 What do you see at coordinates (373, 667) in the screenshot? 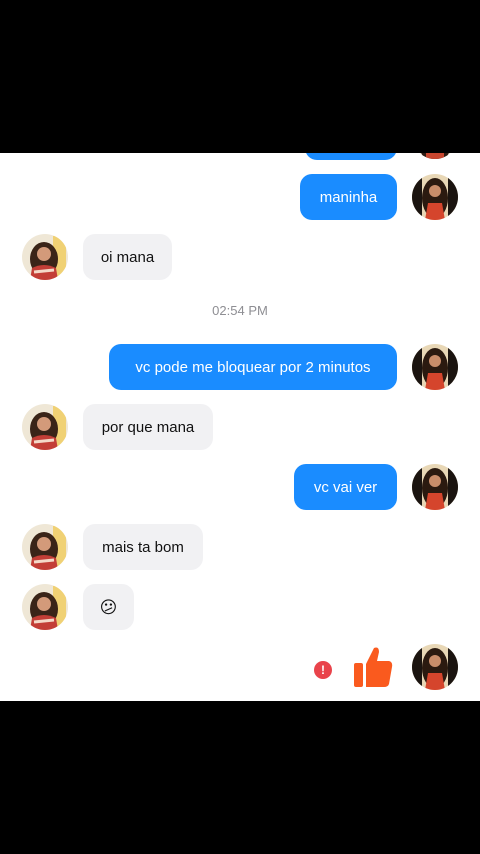
I see `thumbs-up-icon` at bounding box center [373, 667].